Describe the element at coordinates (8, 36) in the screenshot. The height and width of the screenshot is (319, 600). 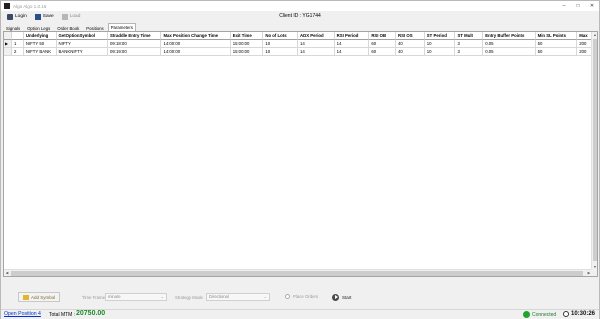
I see `row-header-corner` at that location.